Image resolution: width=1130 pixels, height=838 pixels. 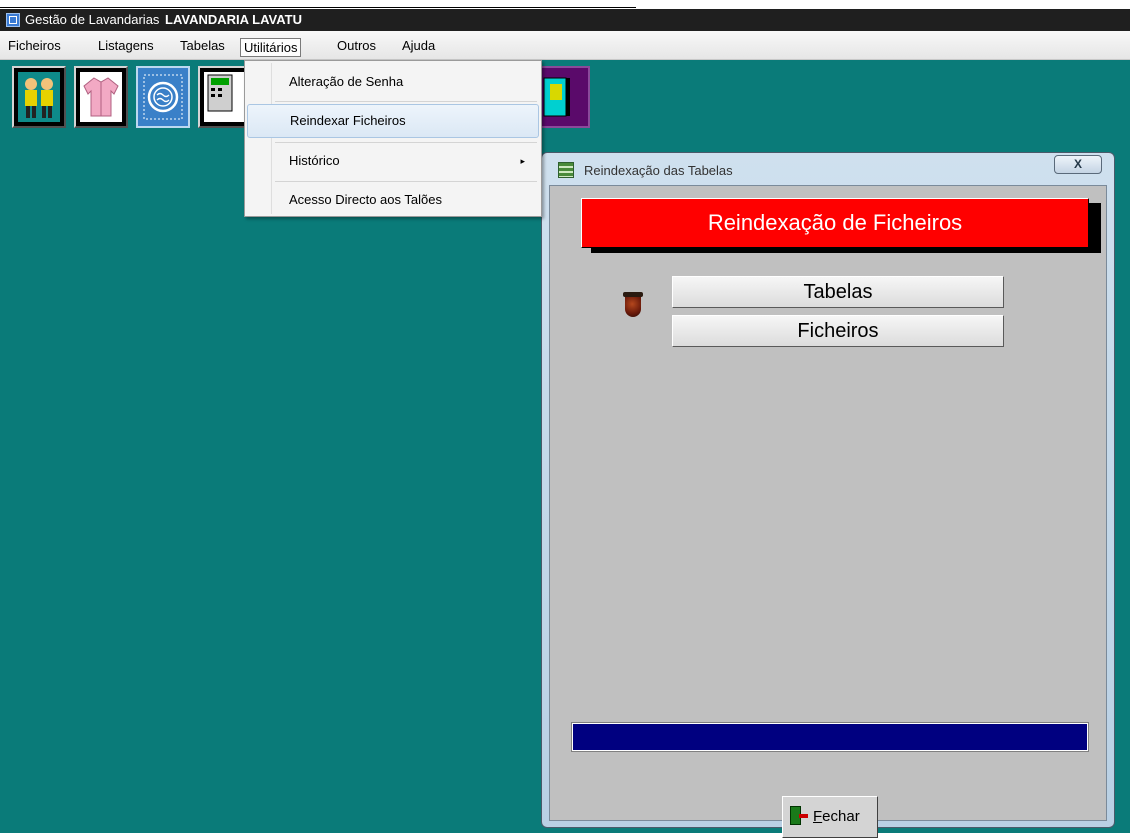 What do you see at coordinates (13, 20) in the screenshot?
I see `app-icon` at bounding box center [13, 20].